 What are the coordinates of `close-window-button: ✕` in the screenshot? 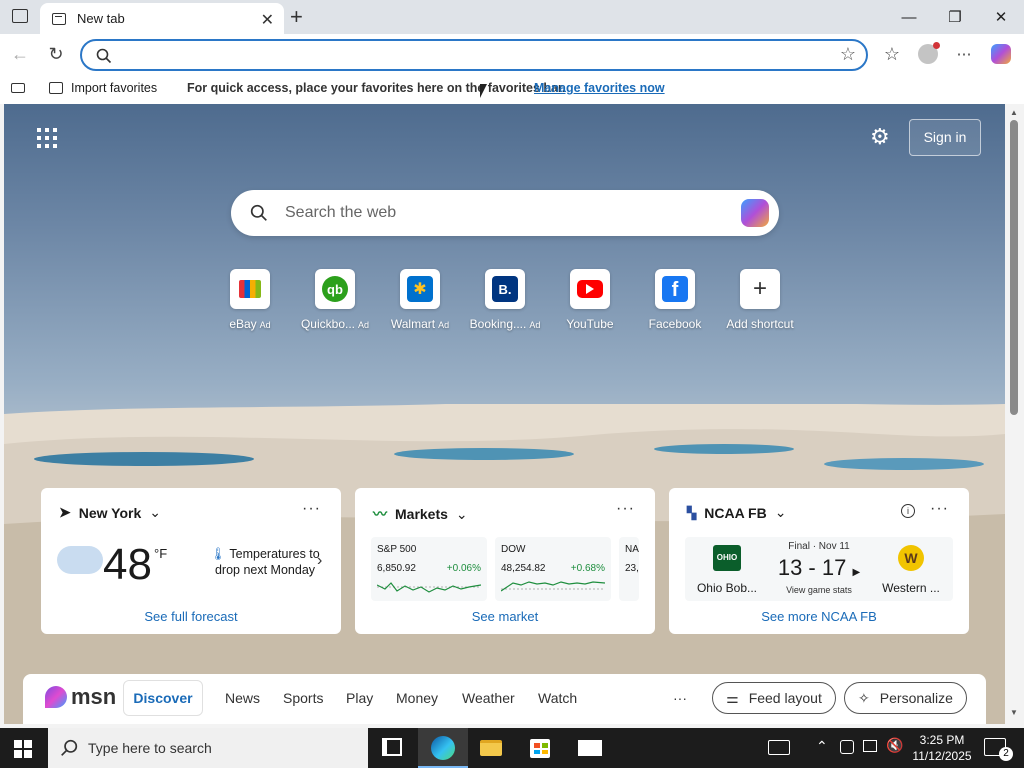 It's located at (1001, 17).